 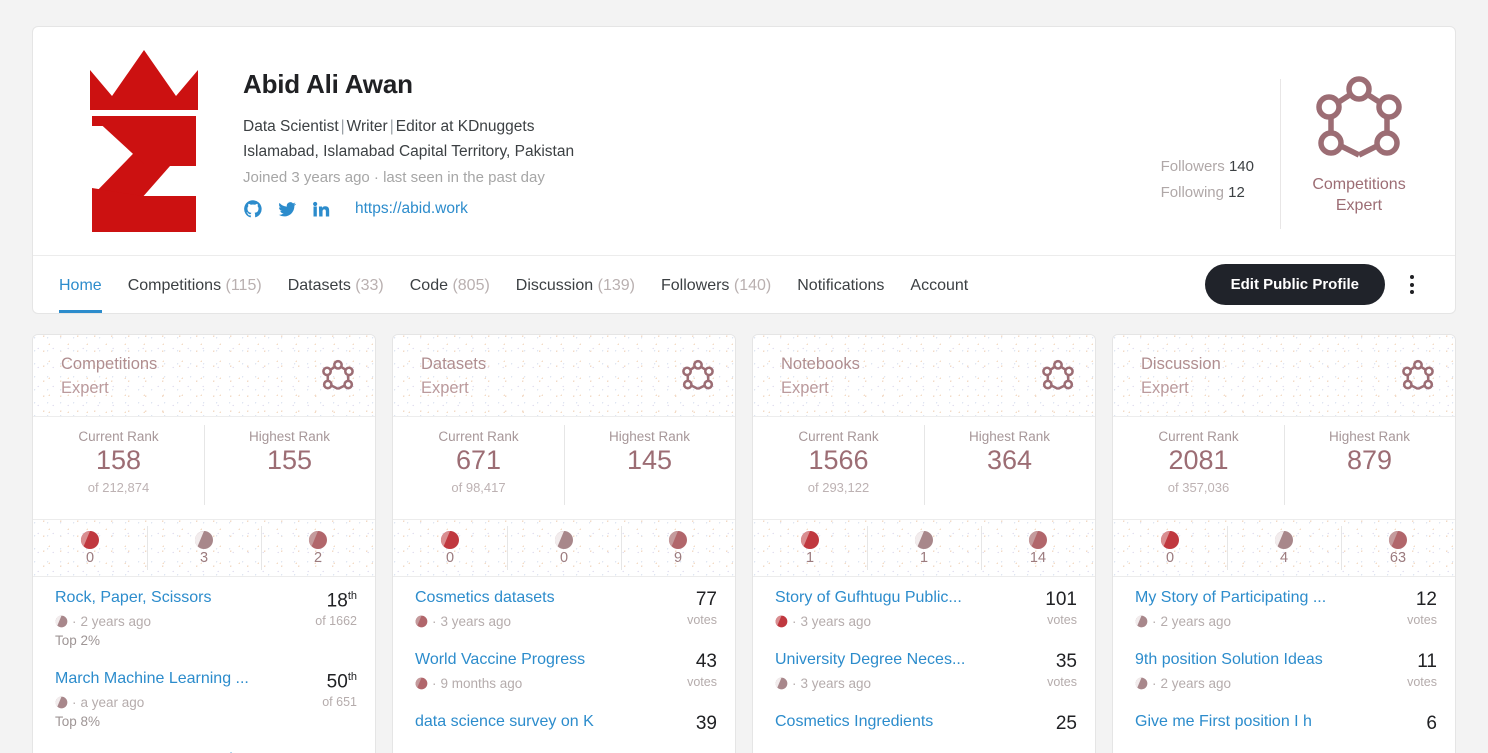 What do you see at coordinates (706, 723) in the screenshot?
I see `item-votes: 39` at bounding box center [706, 723].